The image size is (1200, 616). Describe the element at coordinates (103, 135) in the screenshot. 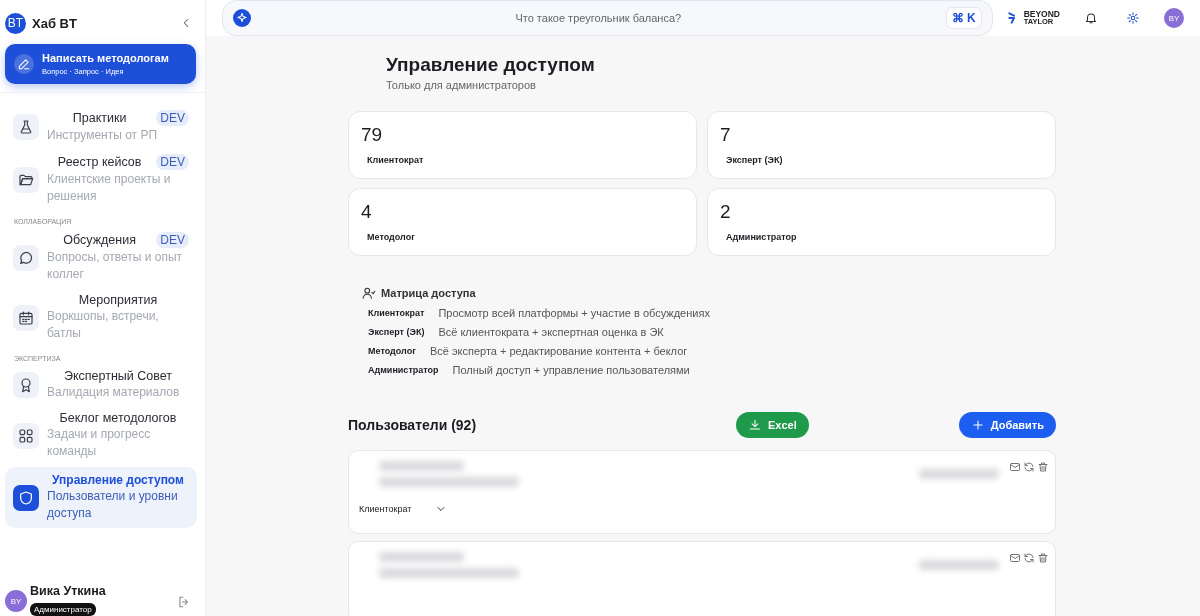

I see `nav-subtitle: Инструменты от РП` at that location.